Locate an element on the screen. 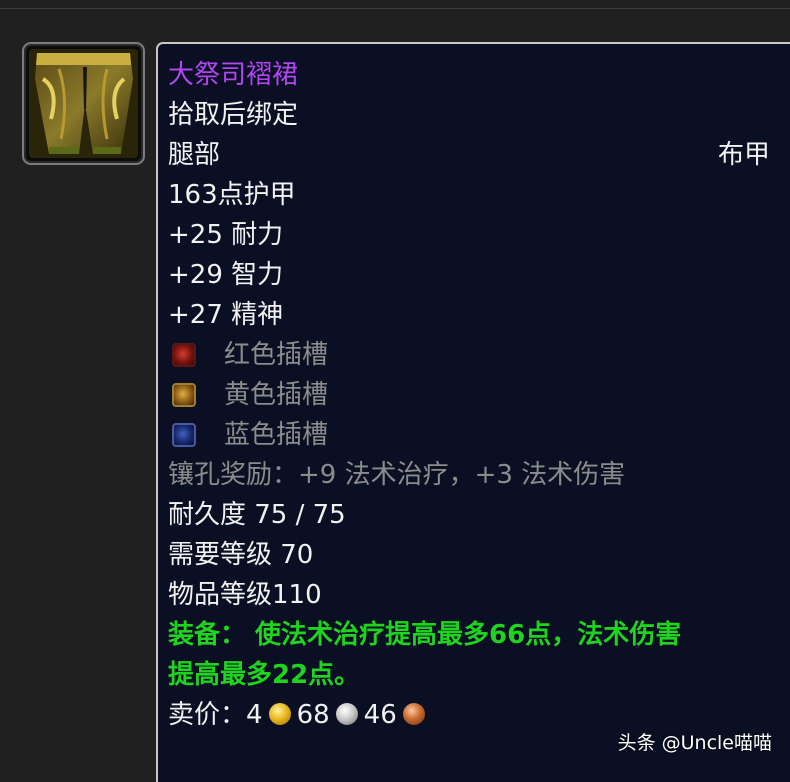  yellow-socket-icon is located at coordinates (184, 395).